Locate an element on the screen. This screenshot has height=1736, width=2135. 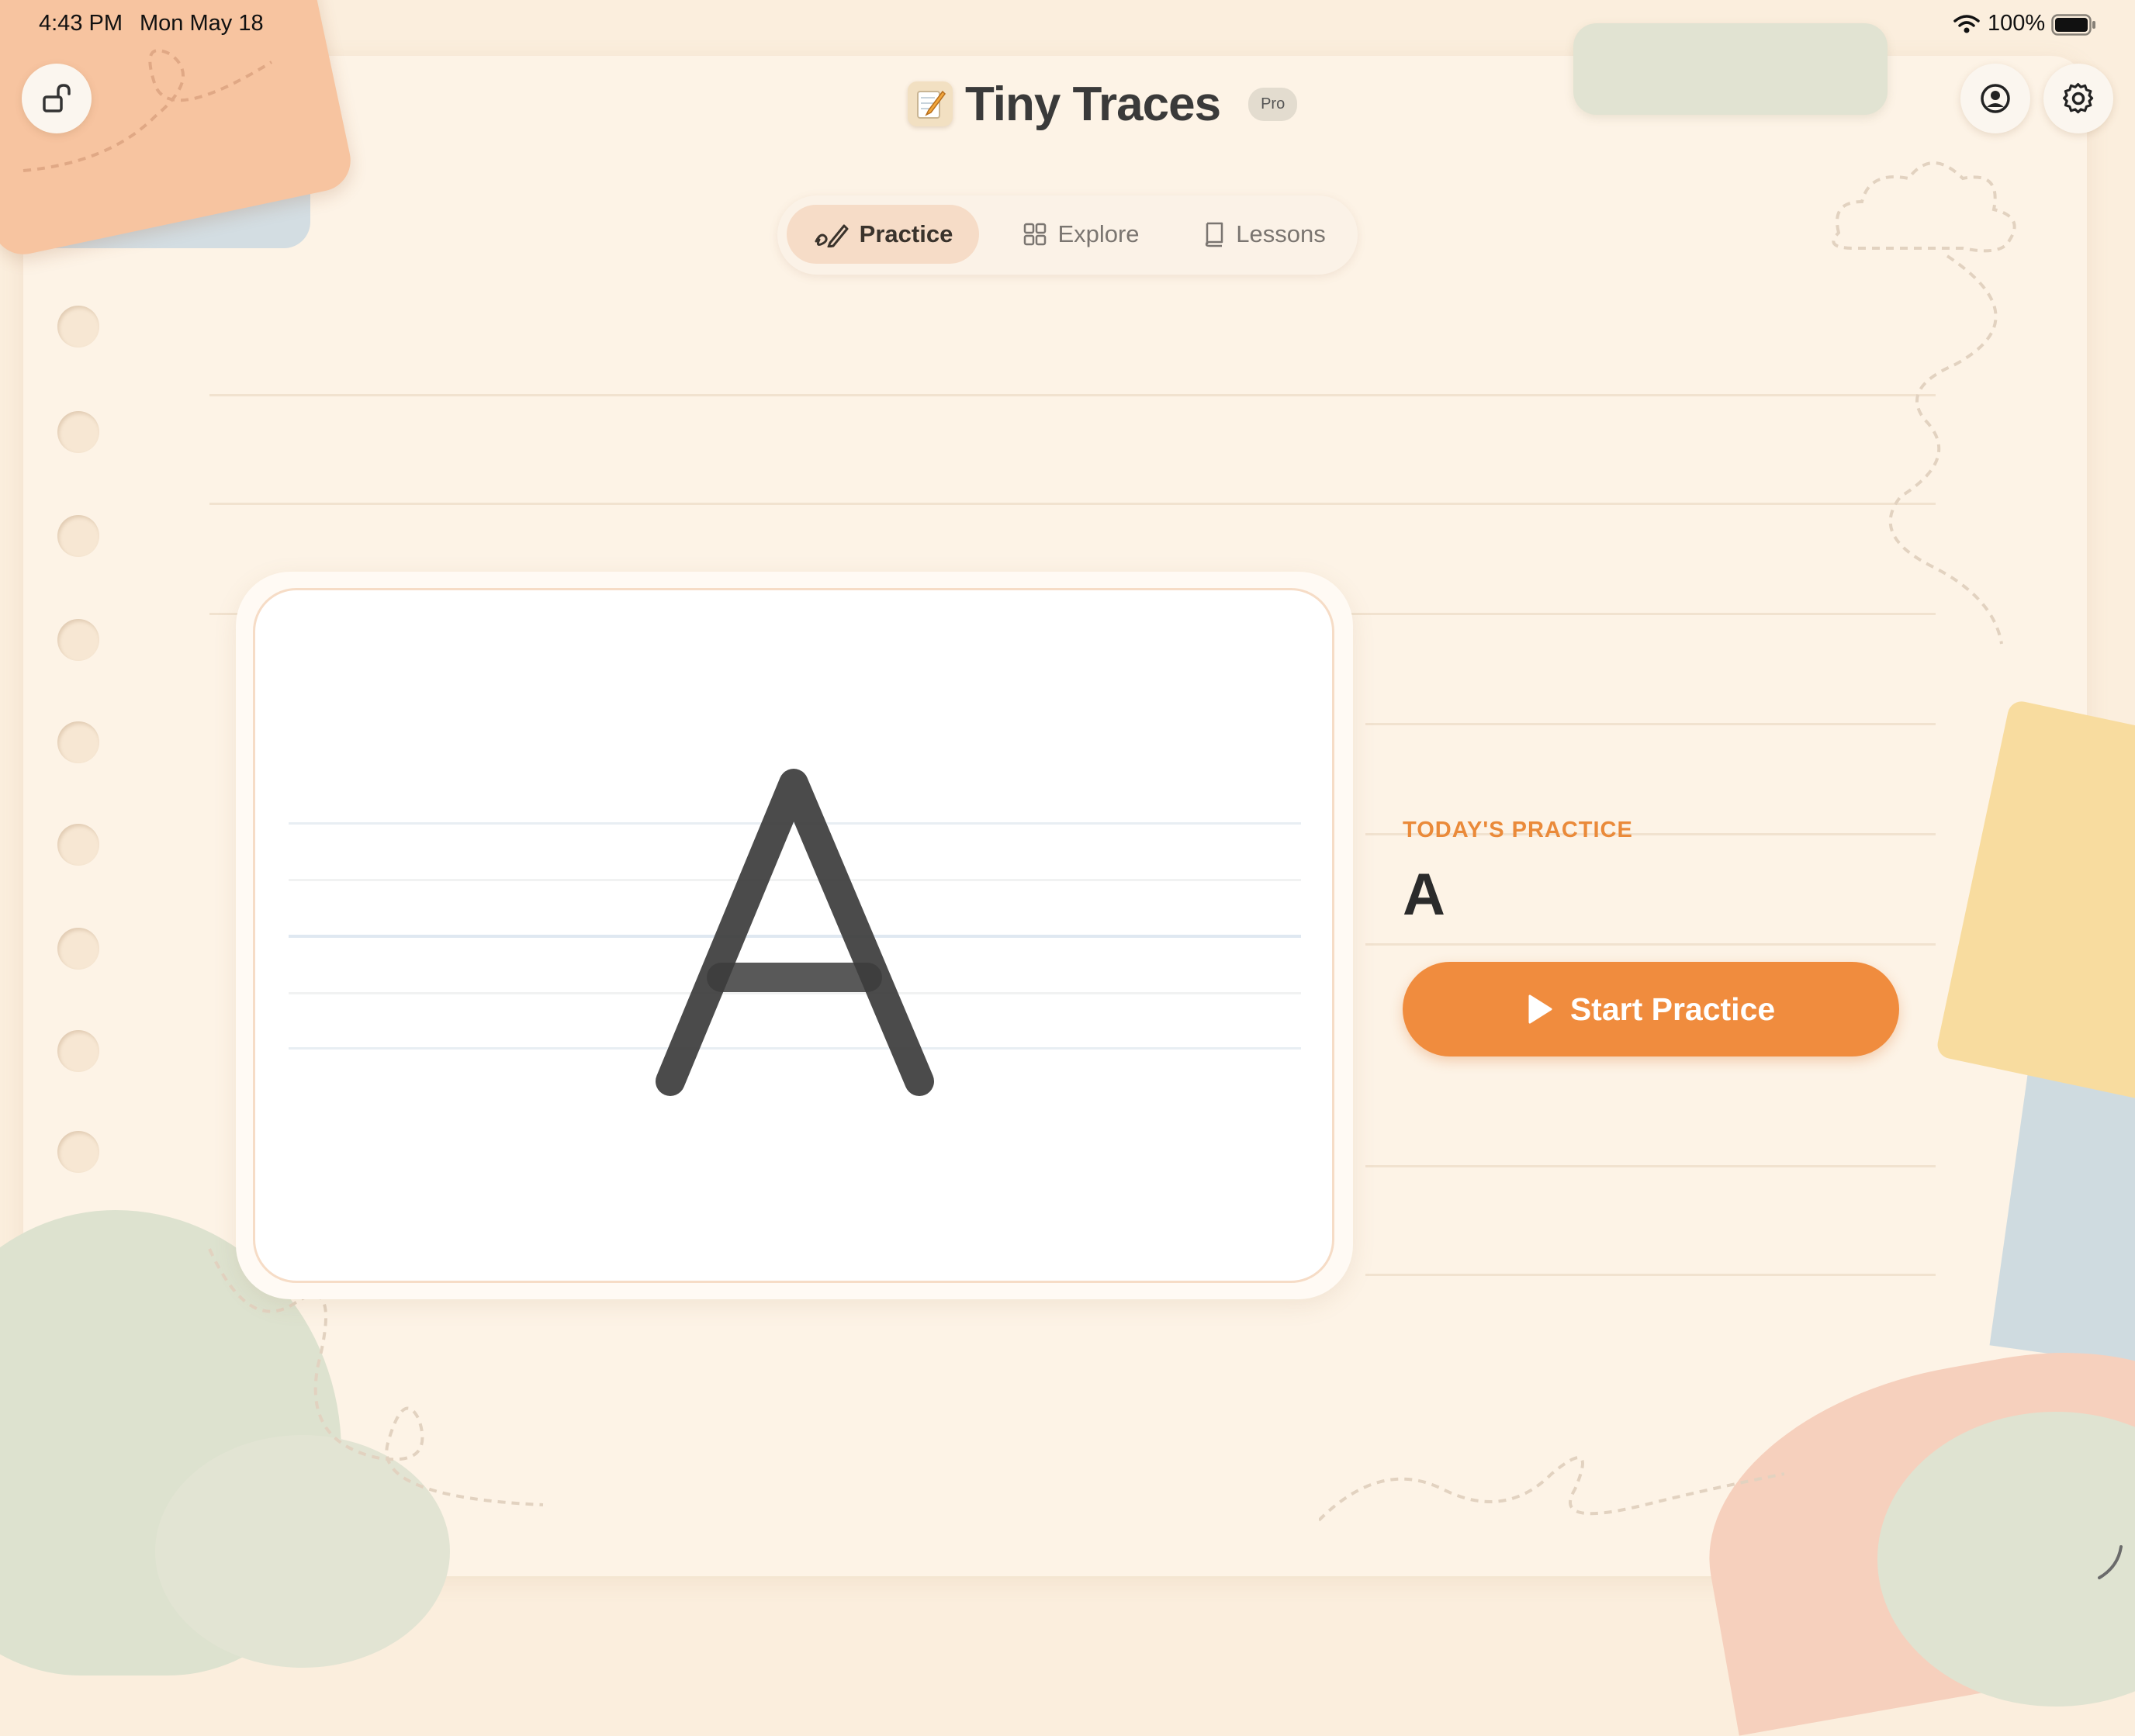
app-title: Tiny Traces is located at coordinates (1093, 104).